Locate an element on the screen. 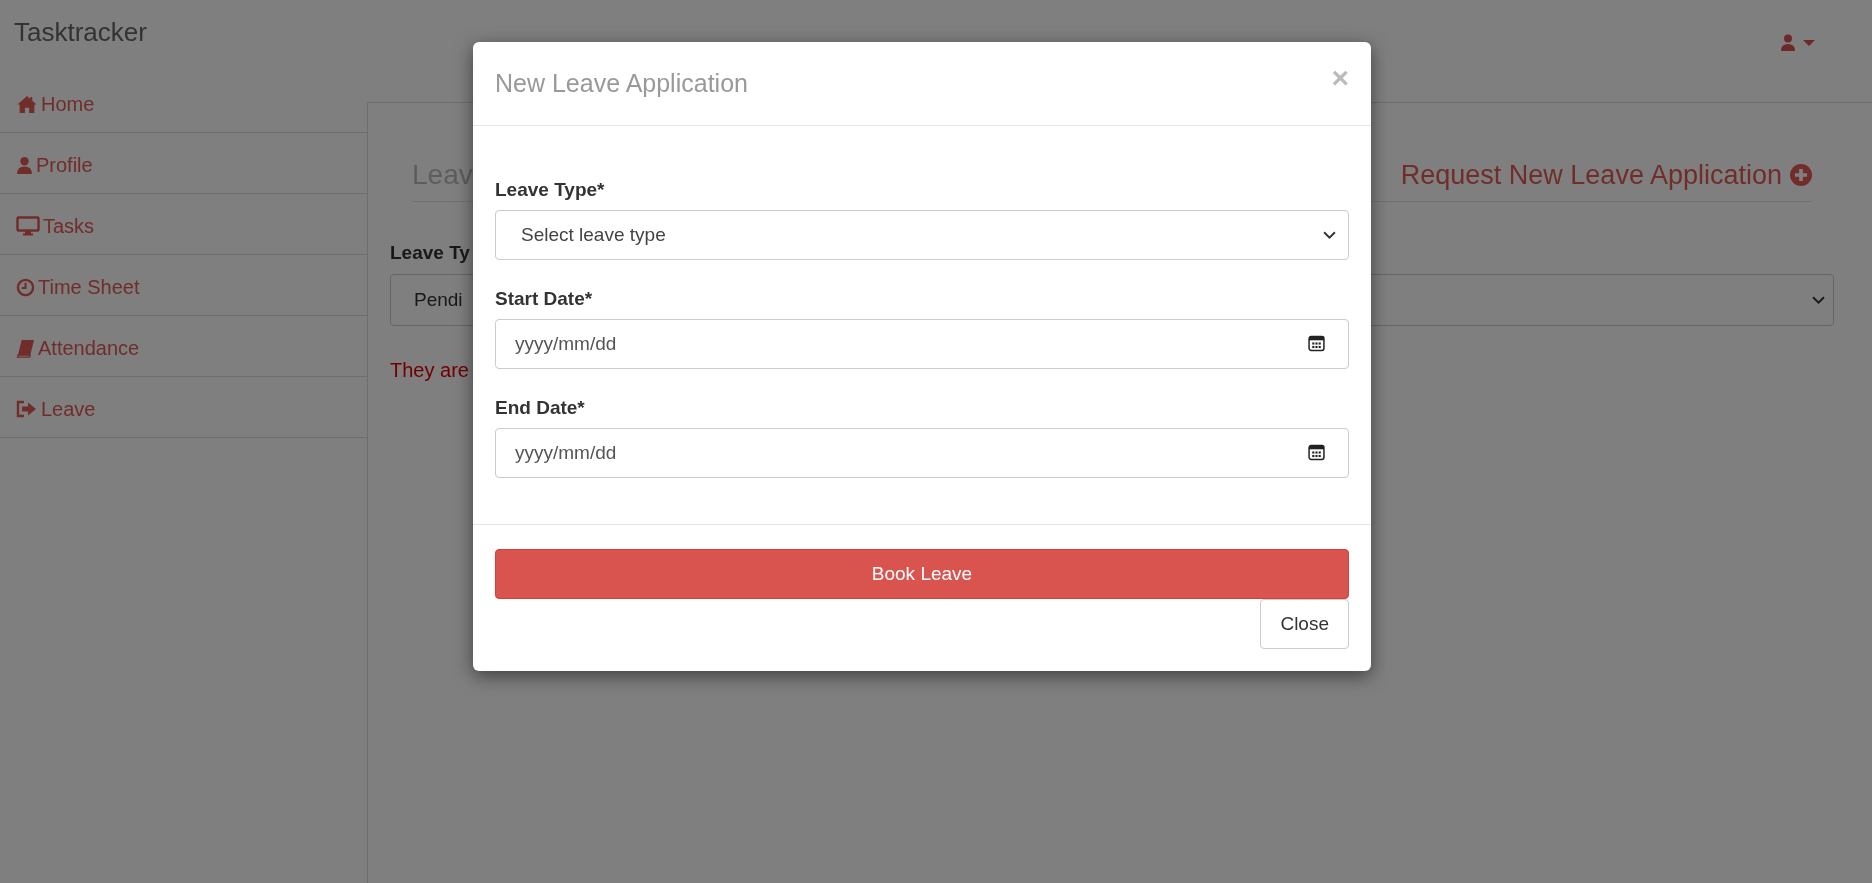 The width and height of the screenshot is (1872, 883). sidebar-item: Profile is located at coordinates (183, 163).